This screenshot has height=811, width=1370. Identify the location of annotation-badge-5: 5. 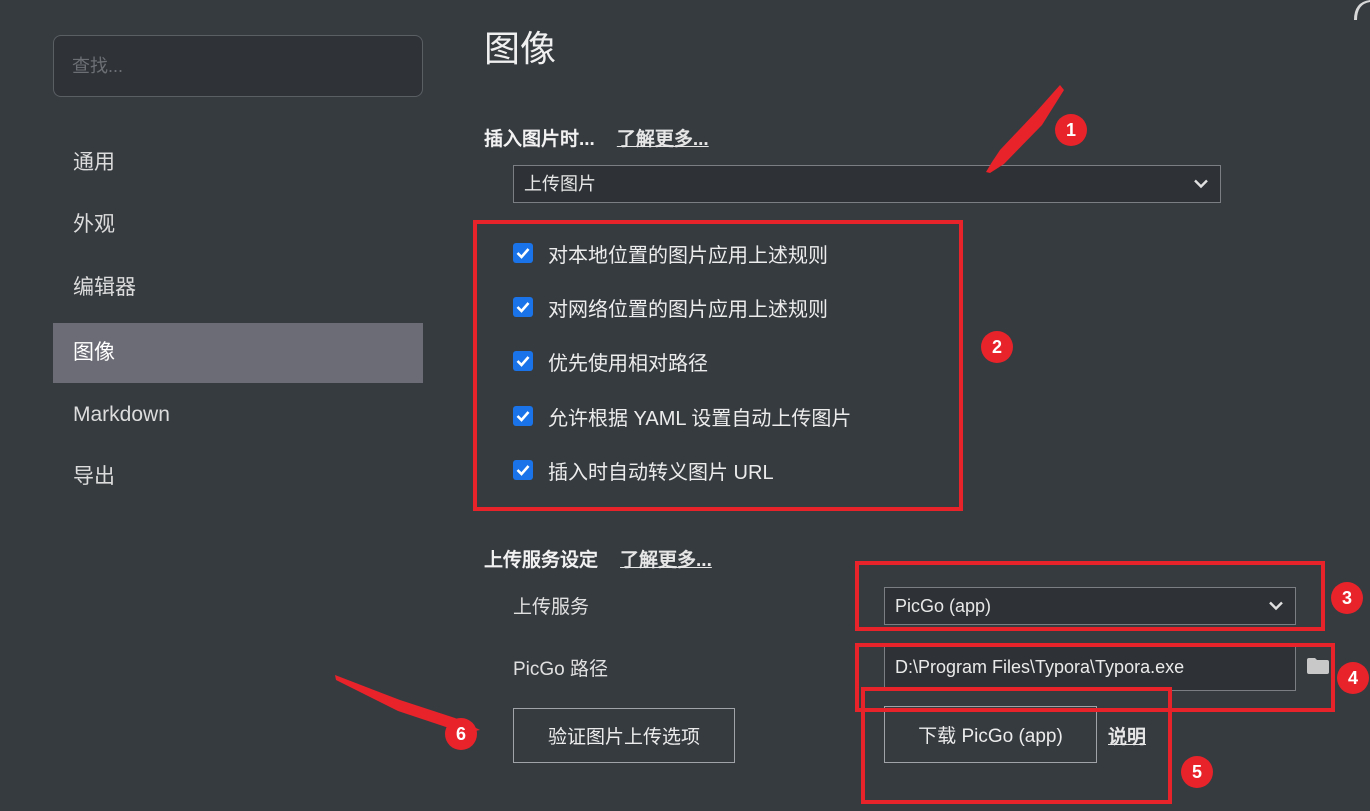
(1197, 772).